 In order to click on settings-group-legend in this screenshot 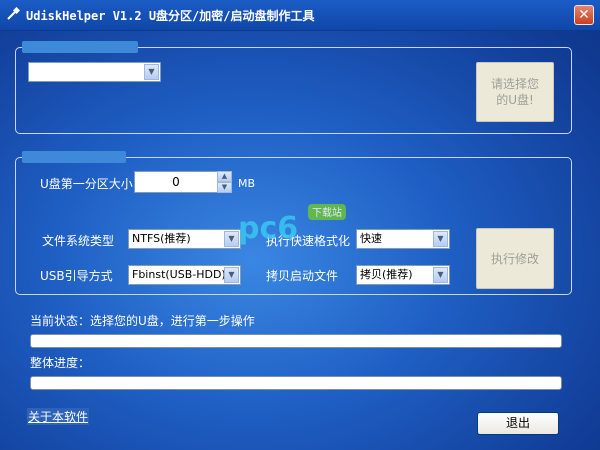, I will do `click(74, 157)`.